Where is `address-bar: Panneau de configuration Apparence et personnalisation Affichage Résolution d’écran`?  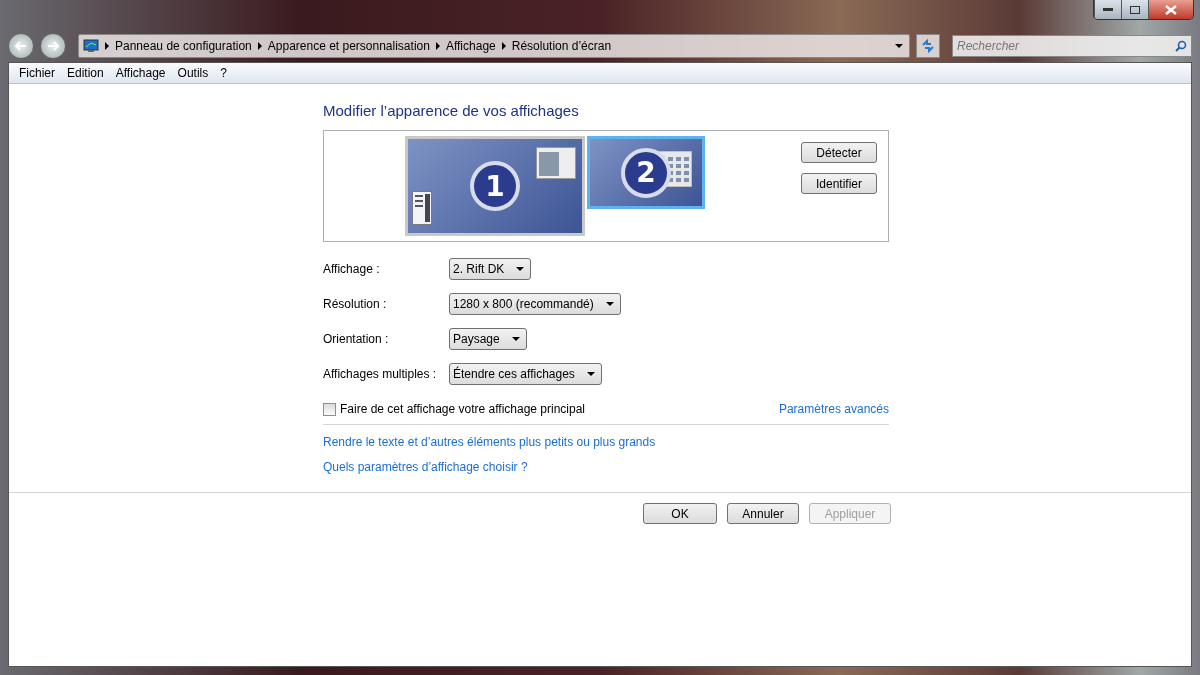
address-bar: Panneau de configuration Apparence et personnalisation Affichage Résolution d’écran is located at coordinates (494, 46).